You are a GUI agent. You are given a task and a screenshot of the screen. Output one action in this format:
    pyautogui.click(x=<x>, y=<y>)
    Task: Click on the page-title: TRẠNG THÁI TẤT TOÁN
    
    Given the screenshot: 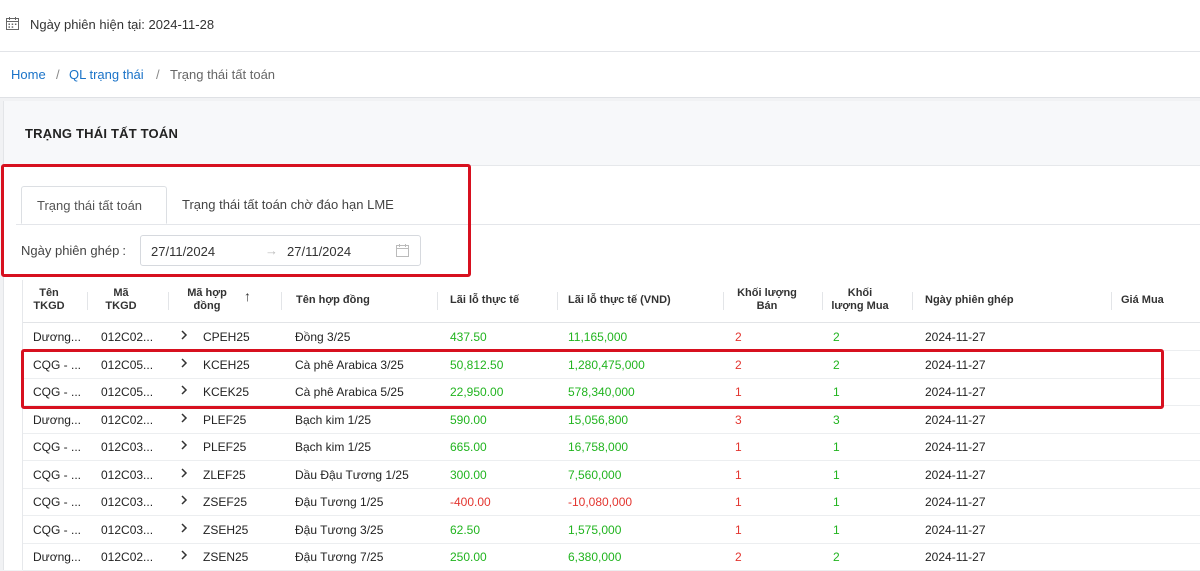 What is the action you would take?
    pyautogui.click(x=102, y=133)
    